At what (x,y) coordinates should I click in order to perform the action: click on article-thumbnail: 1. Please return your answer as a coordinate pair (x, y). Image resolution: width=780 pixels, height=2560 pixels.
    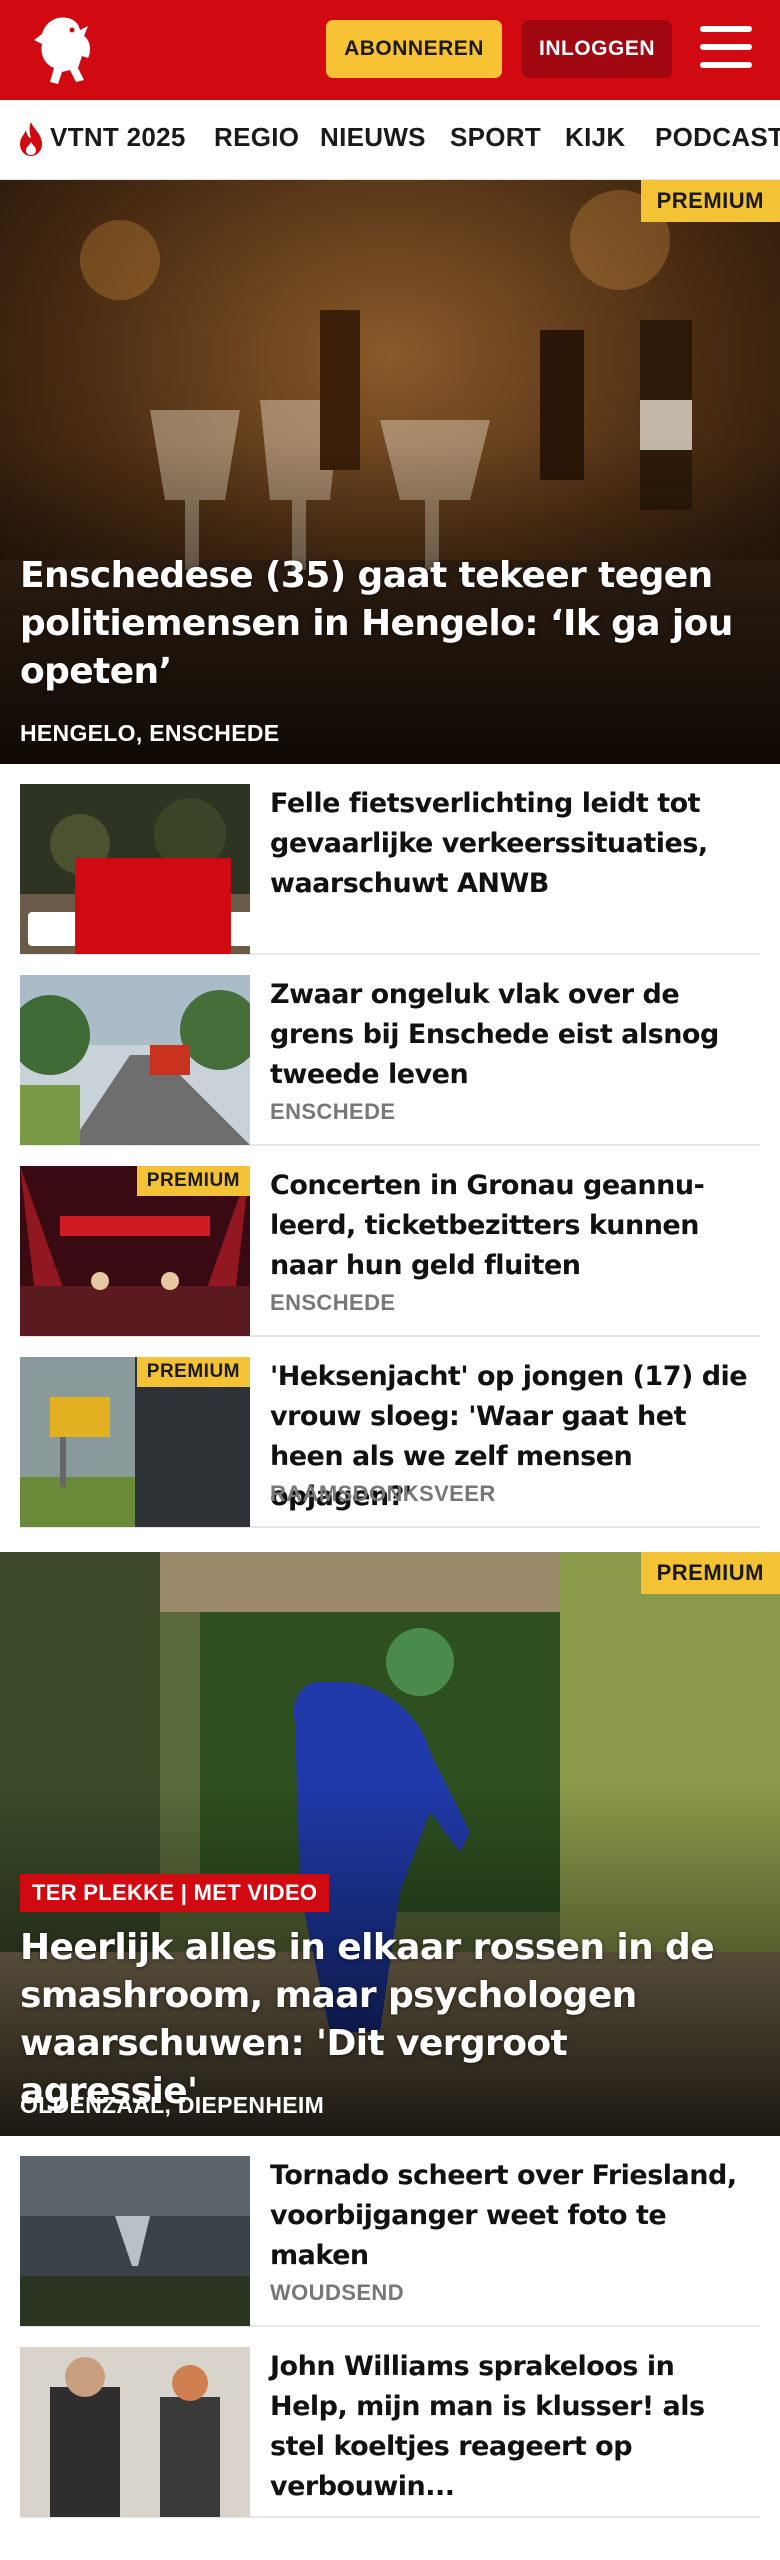
    Looking at the image, I should click on (135, 869).